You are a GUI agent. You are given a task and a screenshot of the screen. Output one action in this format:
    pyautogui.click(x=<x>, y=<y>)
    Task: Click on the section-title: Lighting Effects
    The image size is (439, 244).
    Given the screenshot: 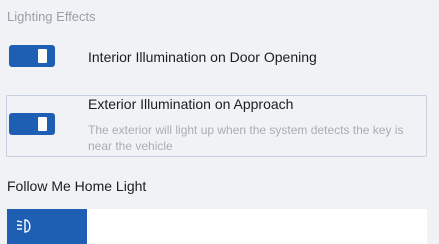 What is the action you would take?
    pyautogui.click(x=51, y=16)
    